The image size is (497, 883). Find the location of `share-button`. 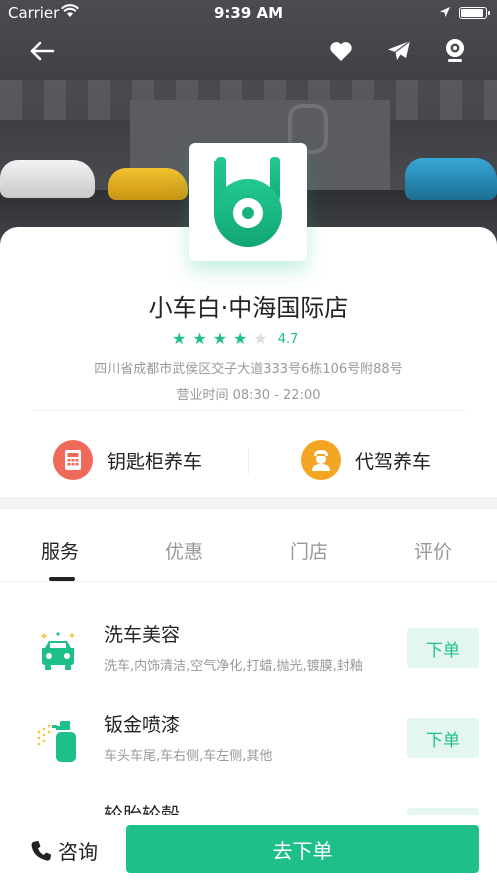

share-button is located at coordinates (399, 51).